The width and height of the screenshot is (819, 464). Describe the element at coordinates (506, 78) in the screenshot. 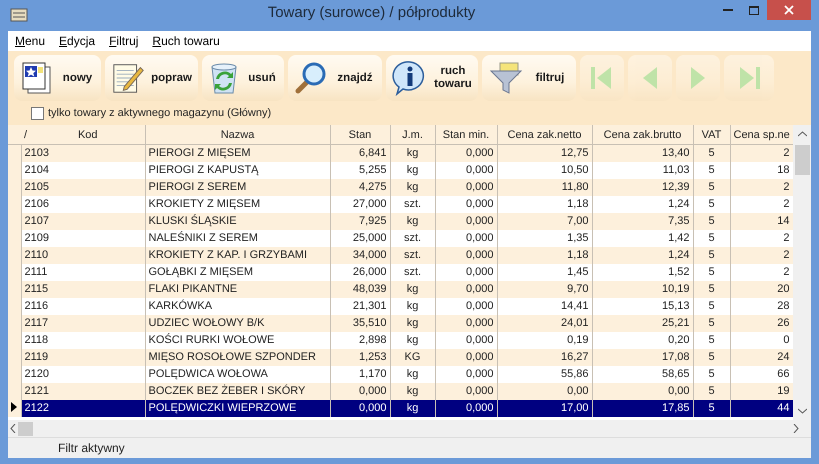

I see `funnel-icon` at that location.